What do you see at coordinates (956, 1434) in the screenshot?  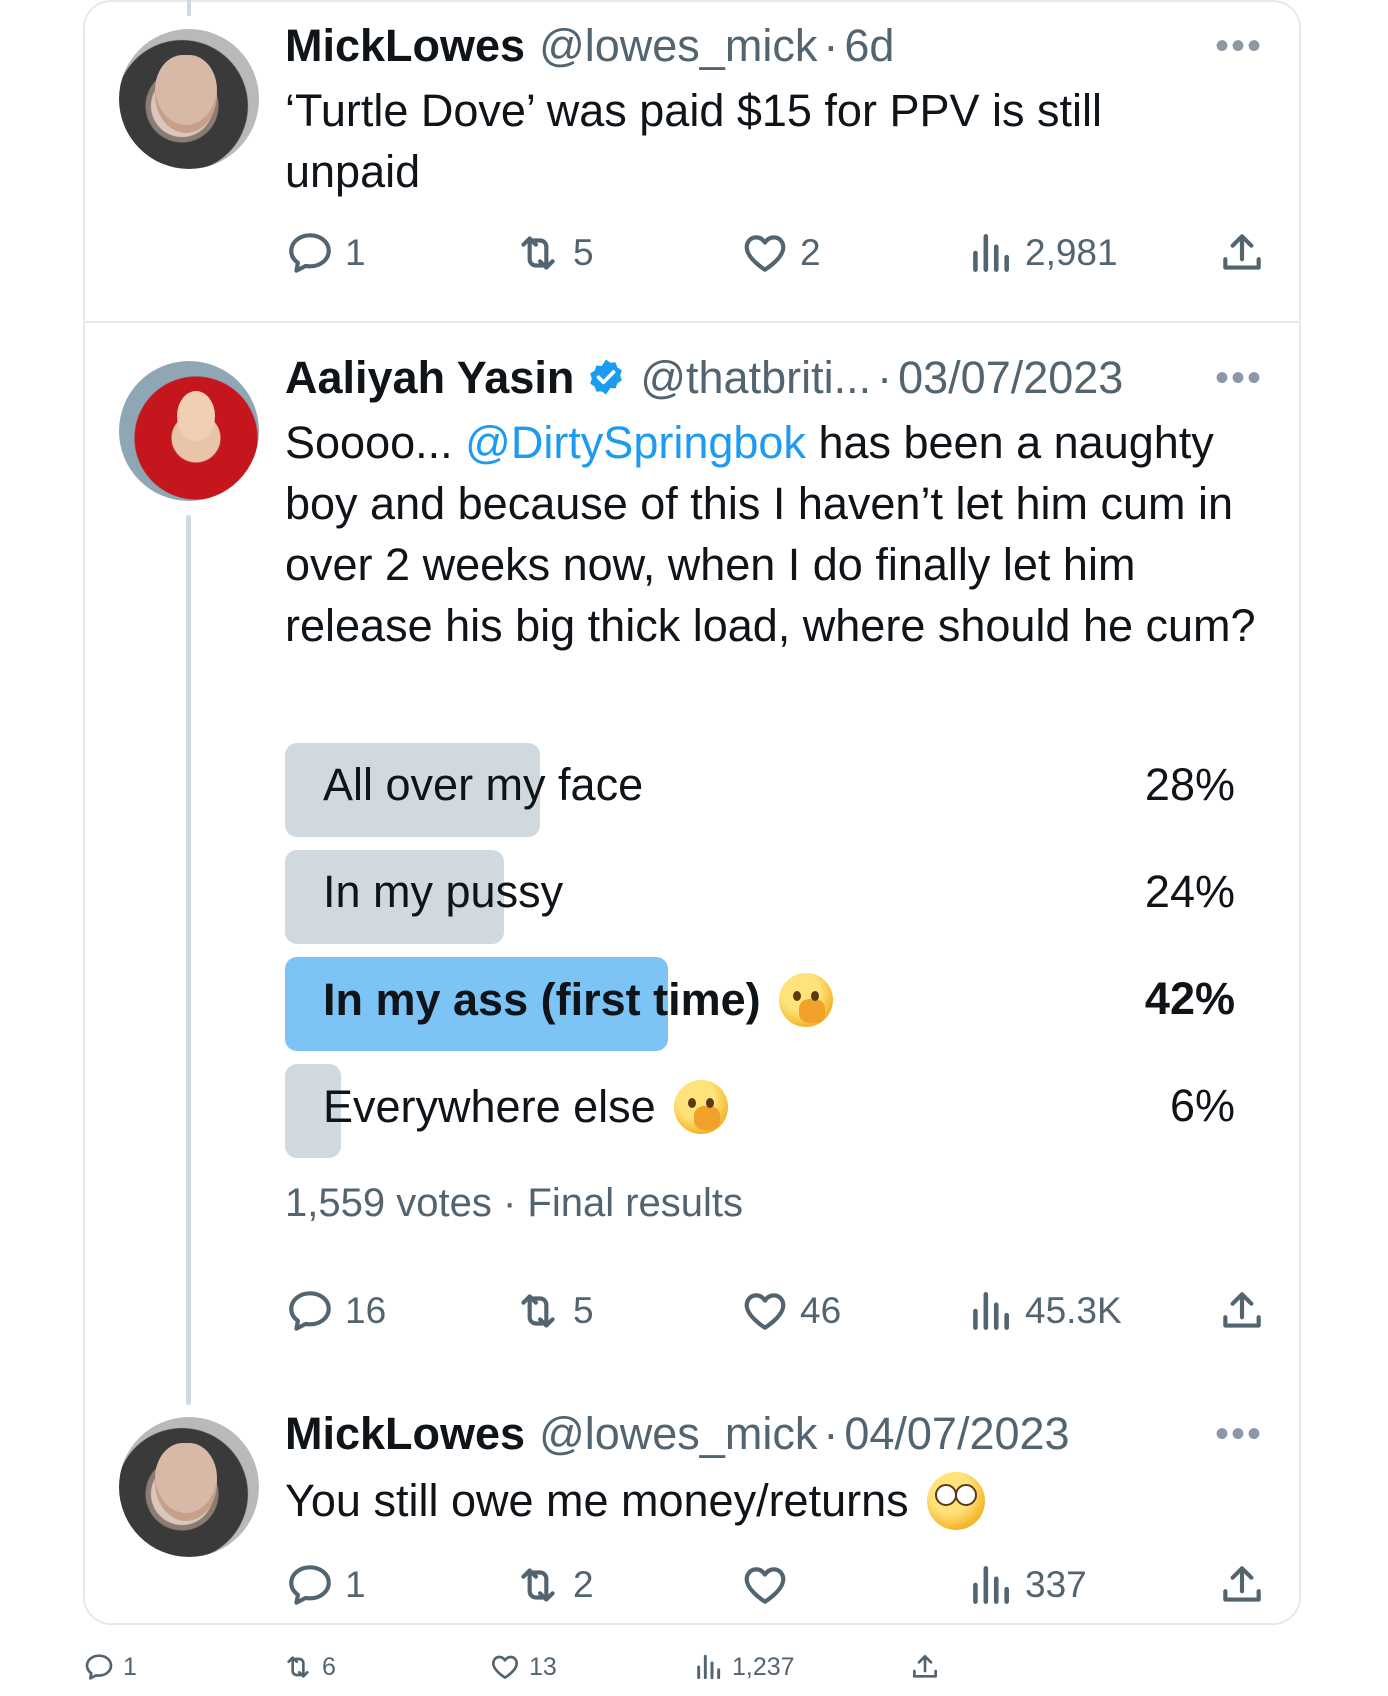 I see `timestamp: 04/07/2023` at bounding box center [956, 1434].